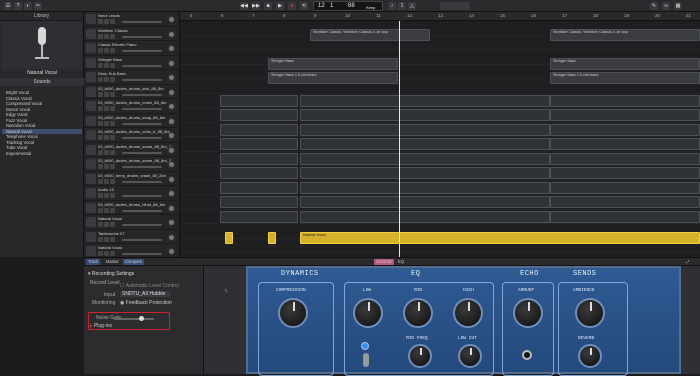  What do you see at coordinates (527, 355) in the screenshot?
I see `echo-toggle-switch` at bounding box center [527, 355].